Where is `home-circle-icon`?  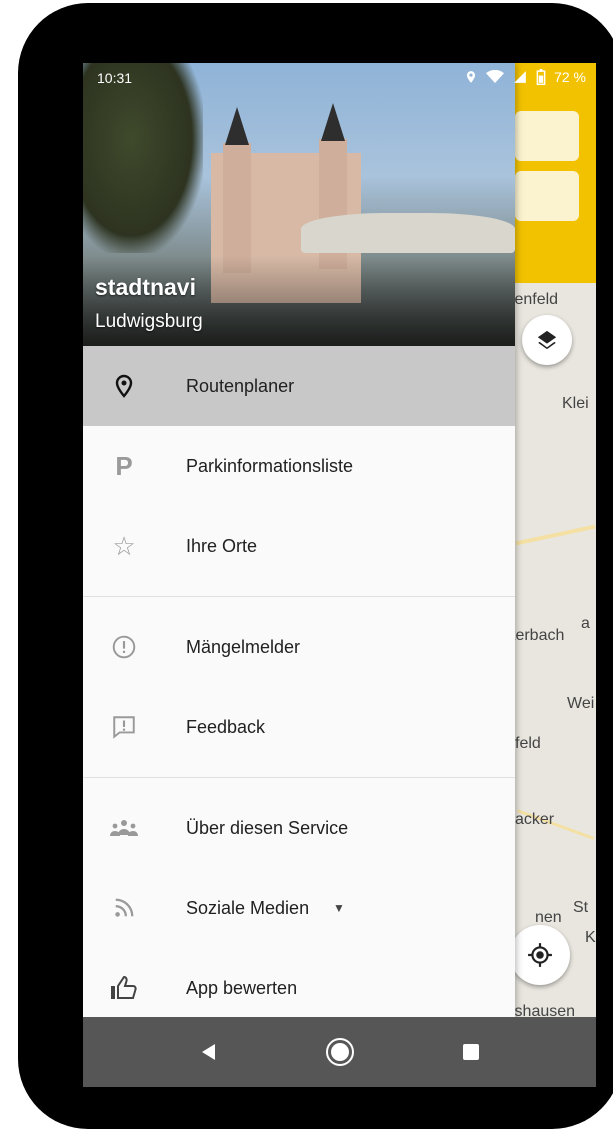 home-circle-icon is located at coordinates (339, 1052).